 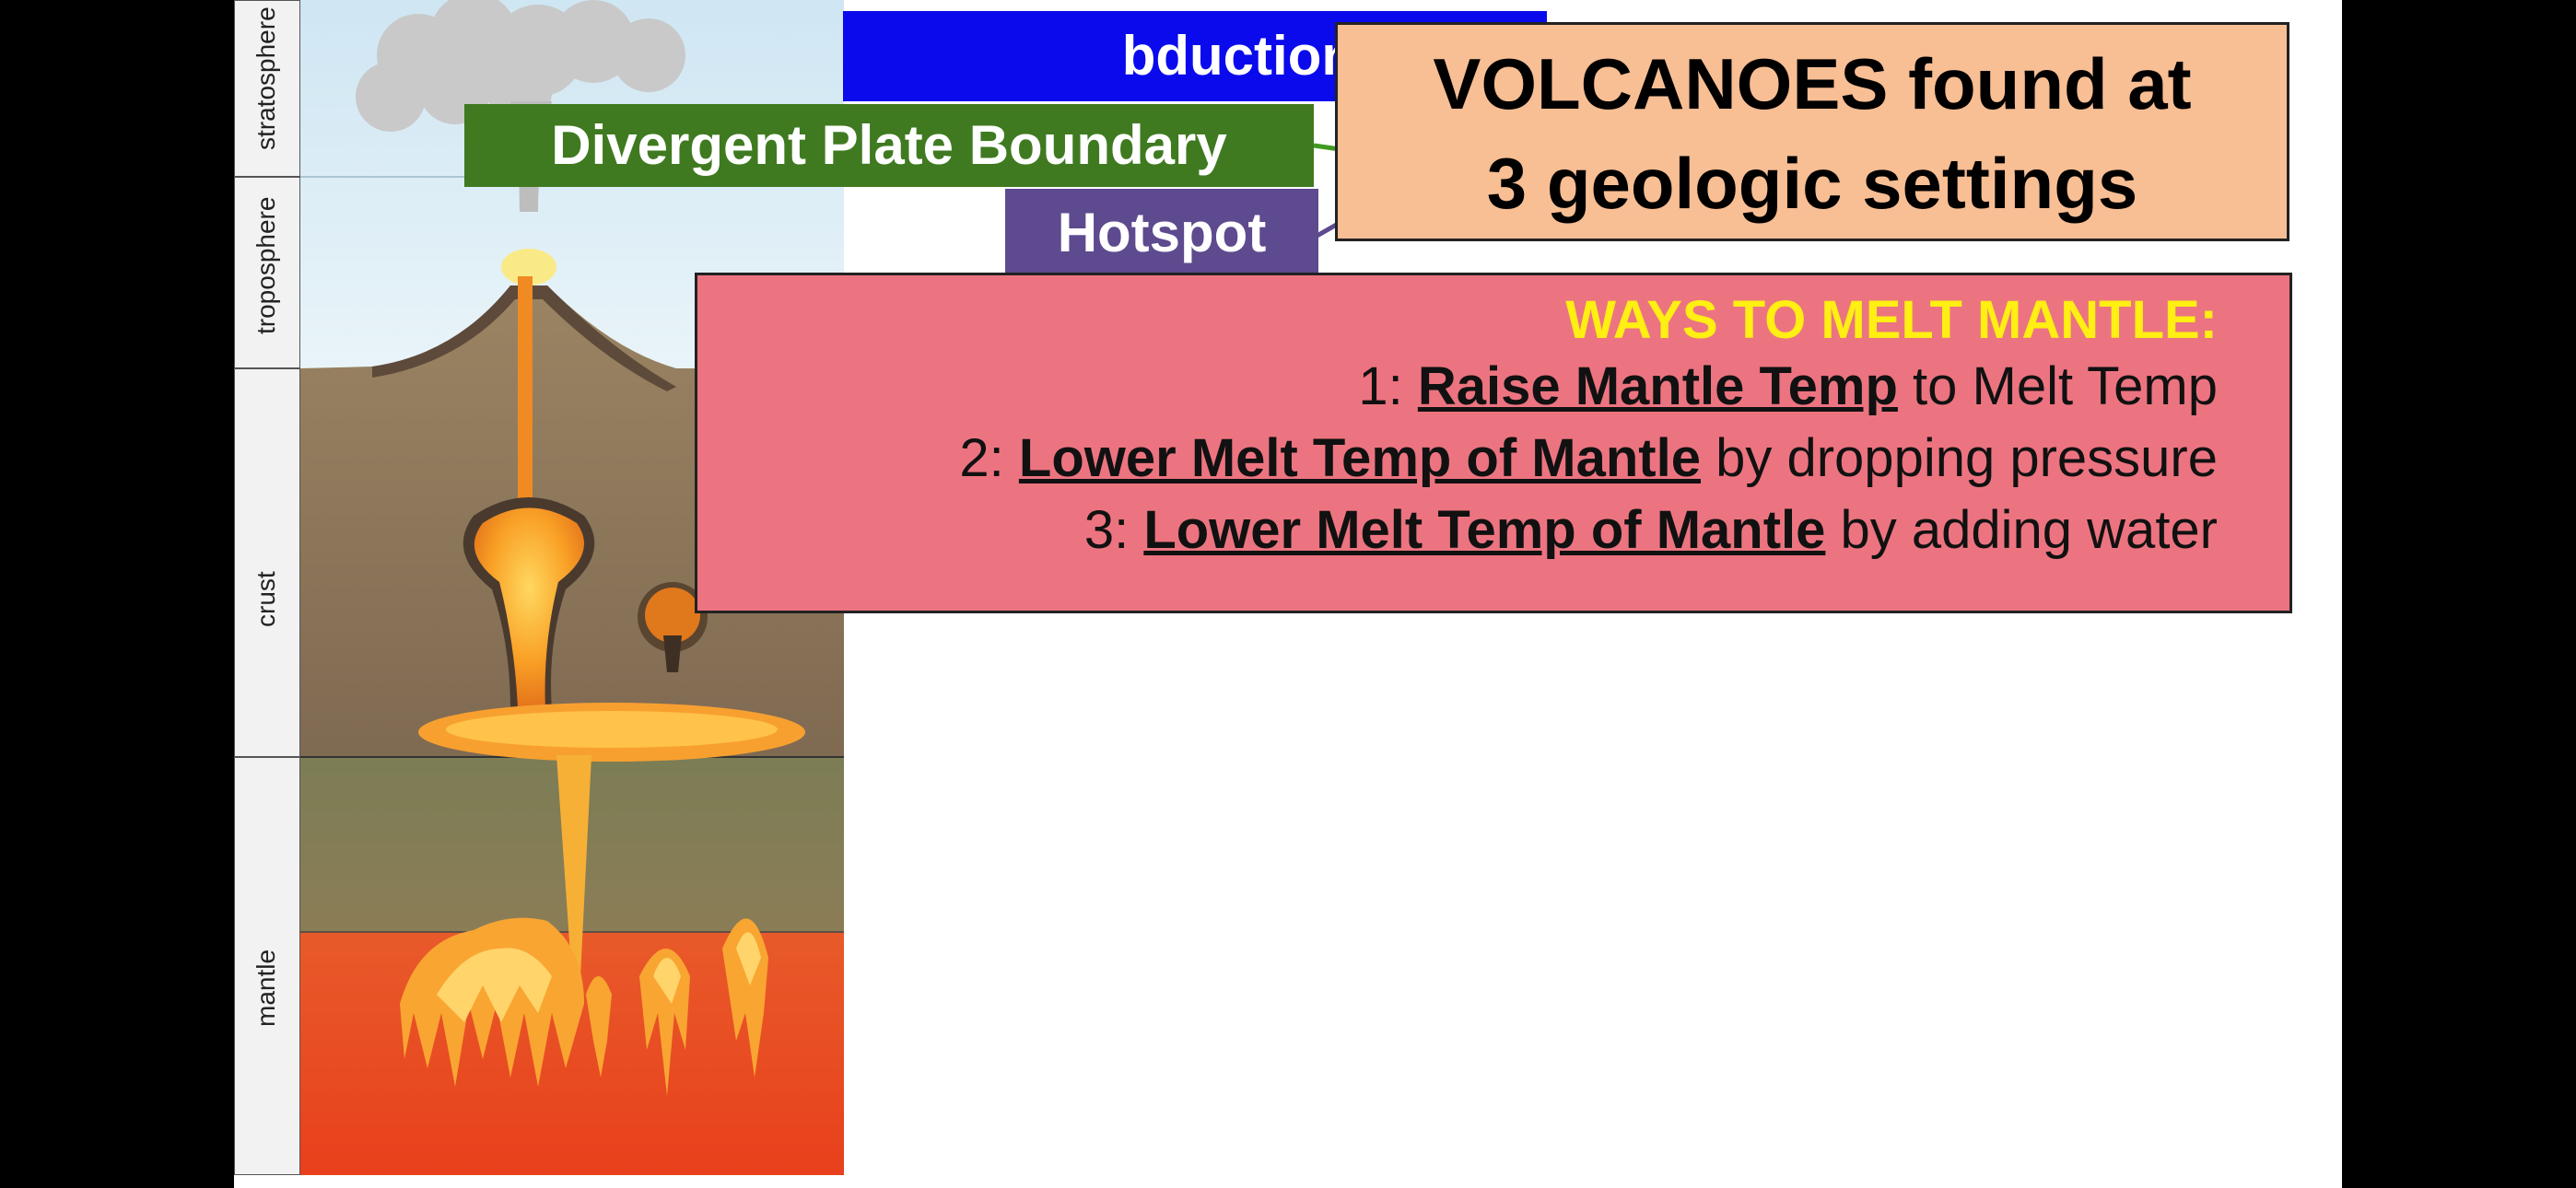 I want to click on layer-label-crust: crust, so click(x=266, y=599).